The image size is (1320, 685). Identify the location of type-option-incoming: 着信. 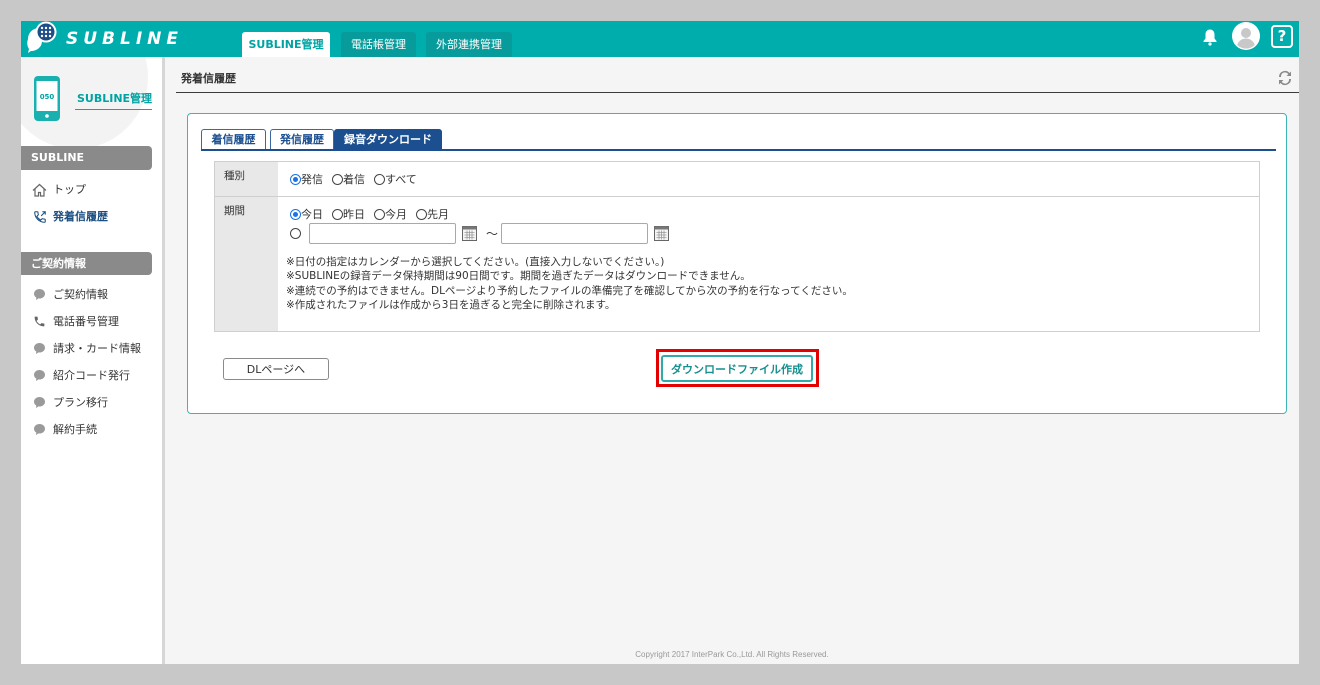
(348, 179).